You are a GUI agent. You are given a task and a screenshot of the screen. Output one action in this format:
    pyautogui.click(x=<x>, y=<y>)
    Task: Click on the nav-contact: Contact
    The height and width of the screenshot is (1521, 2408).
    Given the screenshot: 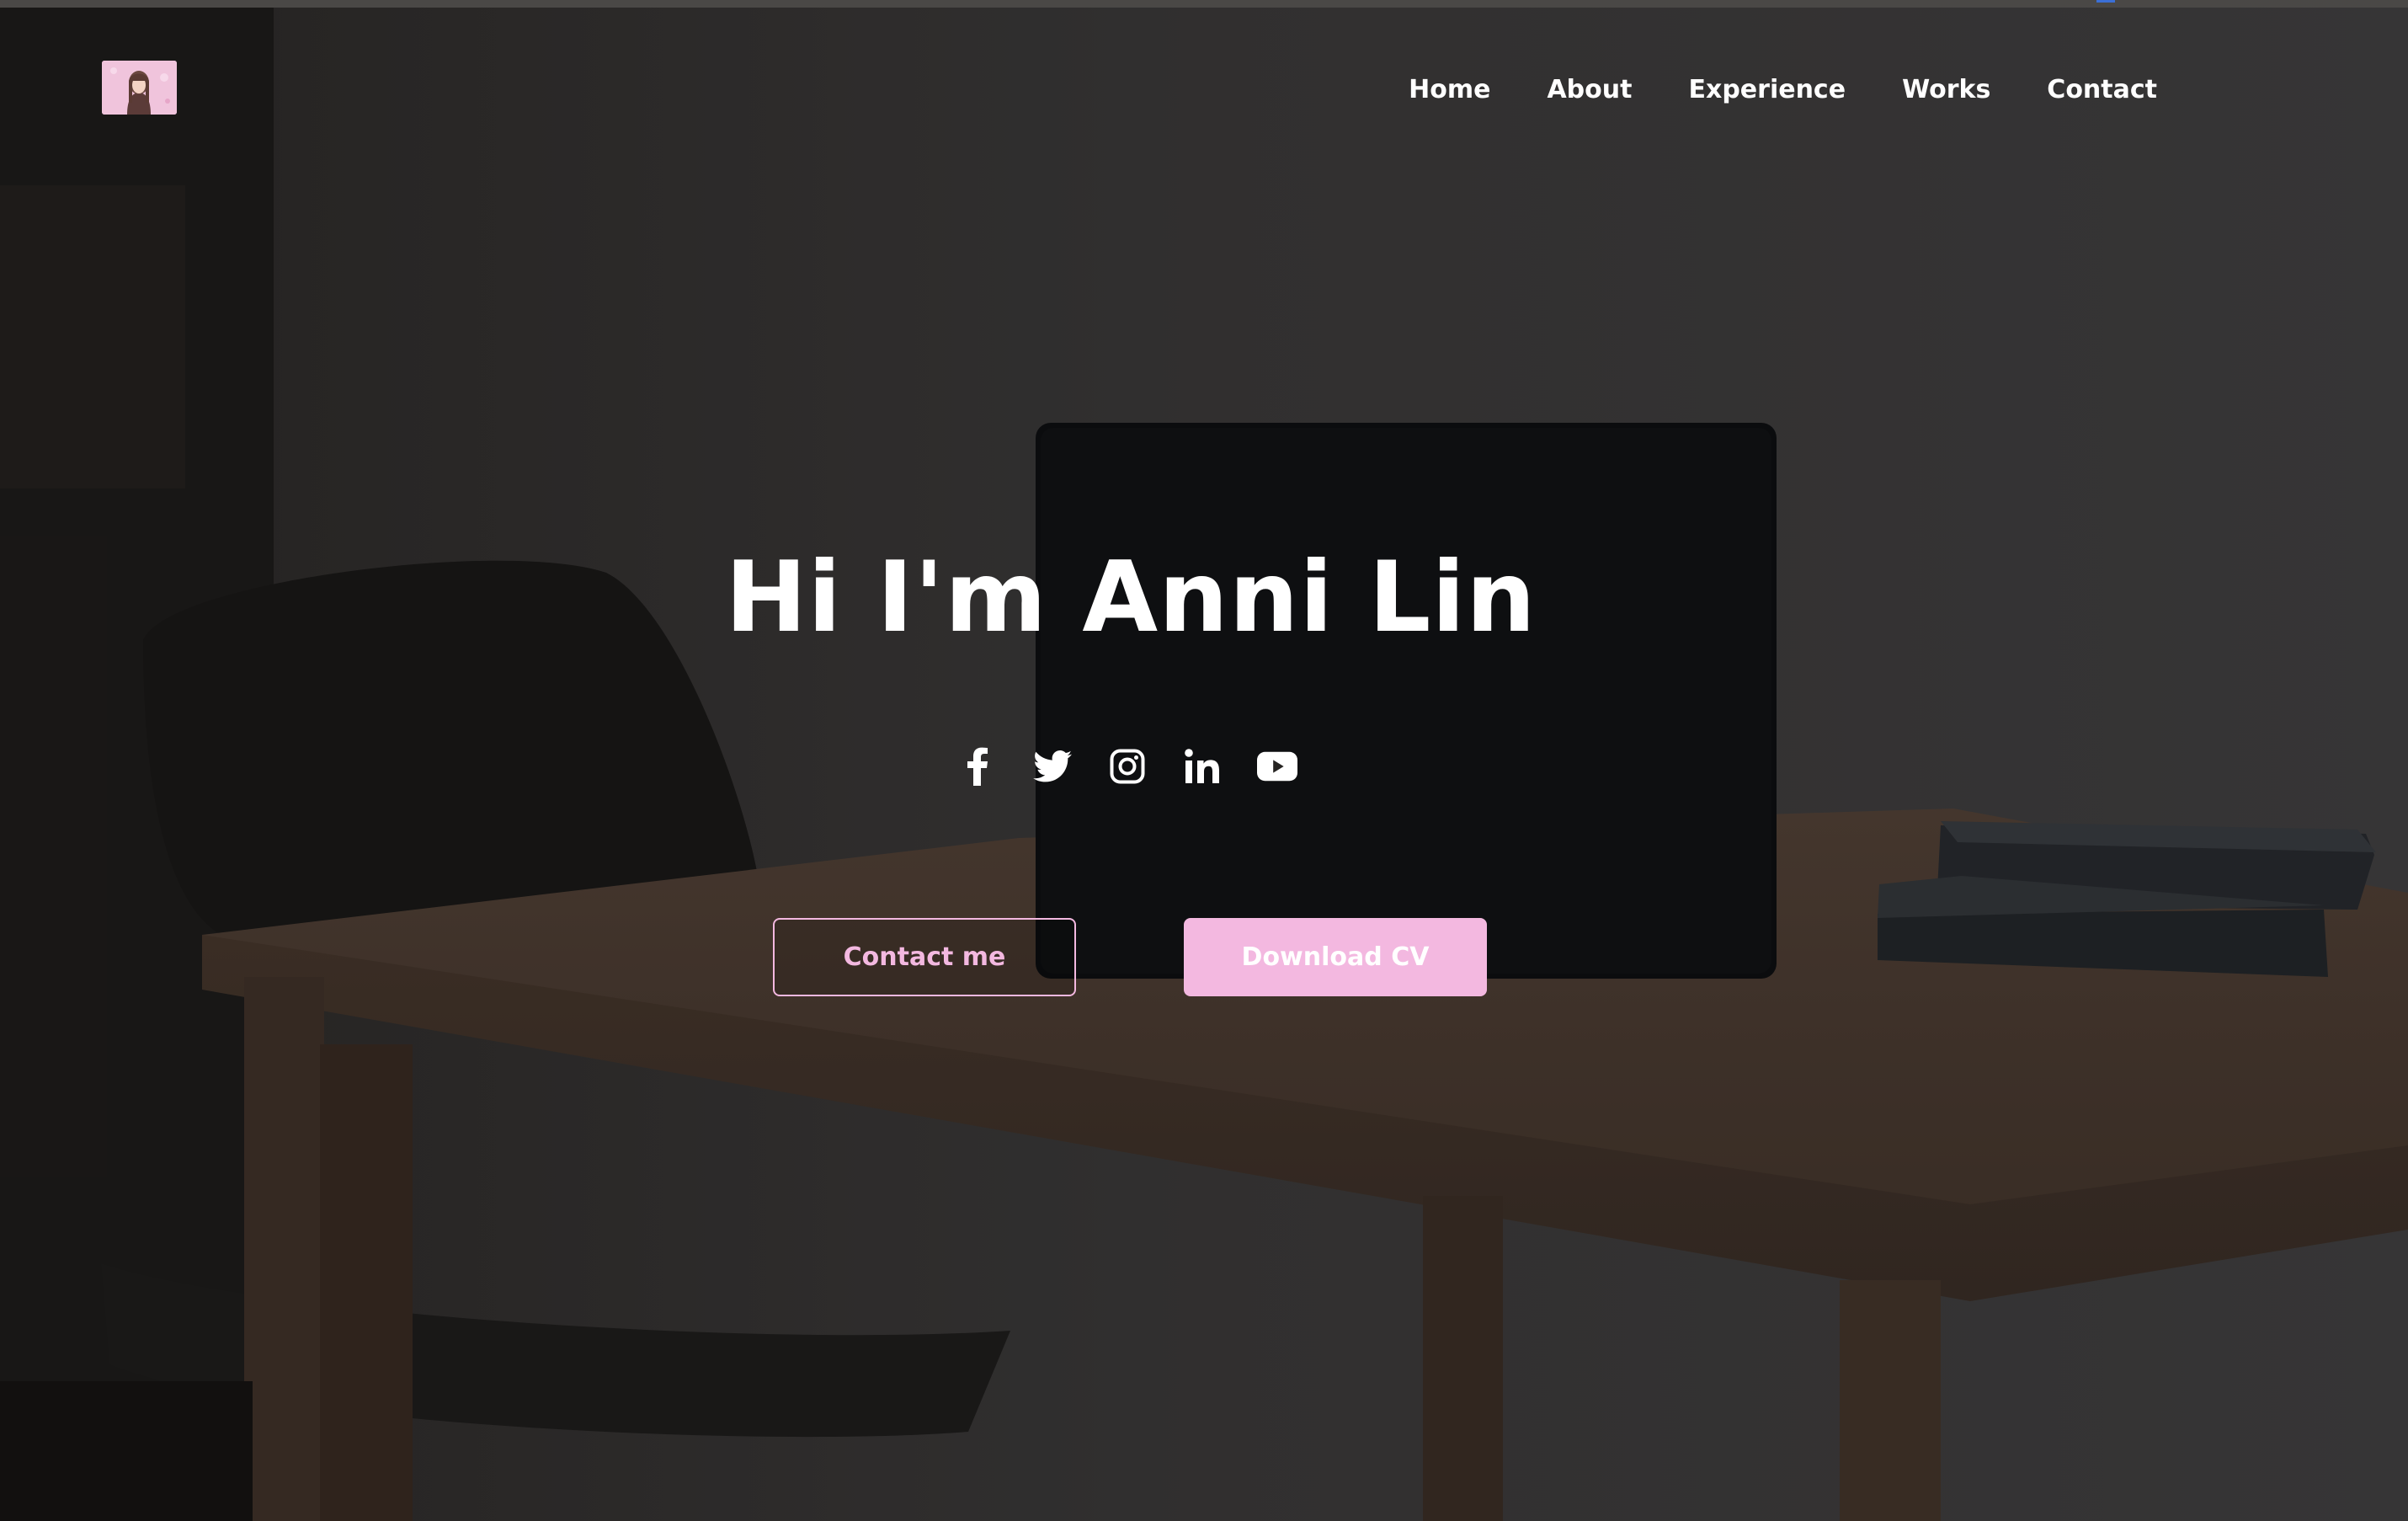 What is the action you would take?
    pyautogui.click(x=2102, y=89)
    